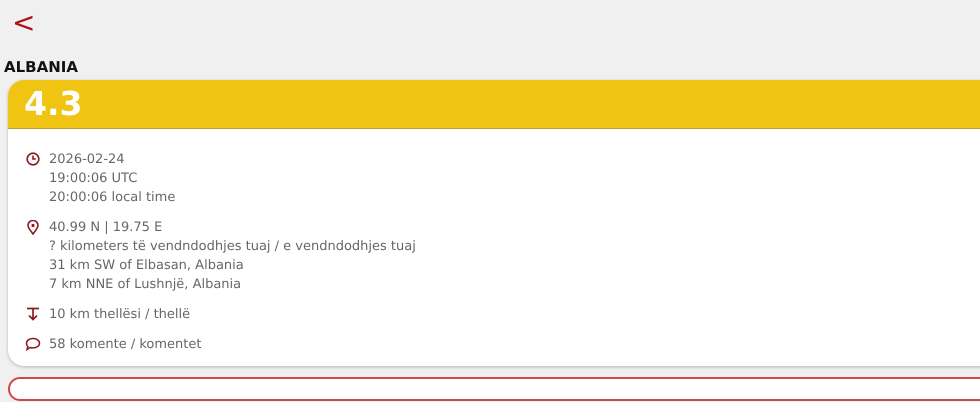 This screenshot has width=980, height=402. I want to click on speech-bubble-icon, so click(33, 344).